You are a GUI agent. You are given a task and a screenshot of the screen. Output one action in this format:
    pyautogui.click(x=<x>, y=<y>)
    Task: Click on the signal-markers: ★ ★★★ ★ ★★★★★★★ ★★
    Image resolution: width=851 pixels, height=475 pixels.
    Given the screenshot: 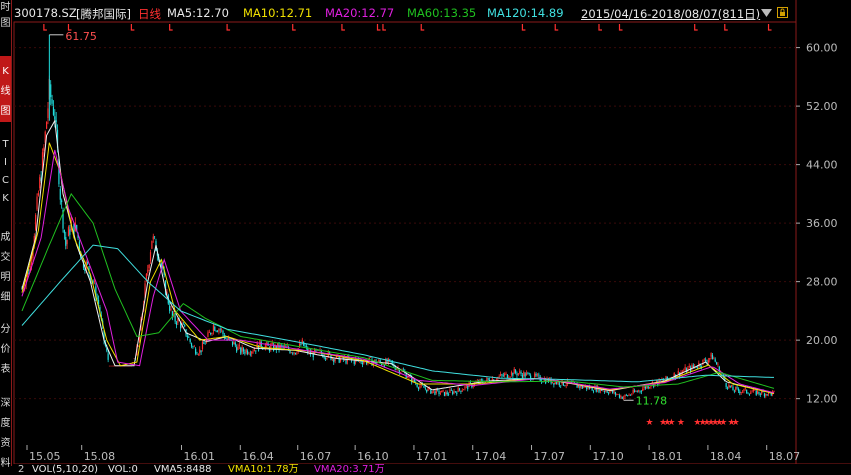 What is the action you would take?
    pyautogui.click(x=692, y=423)
    